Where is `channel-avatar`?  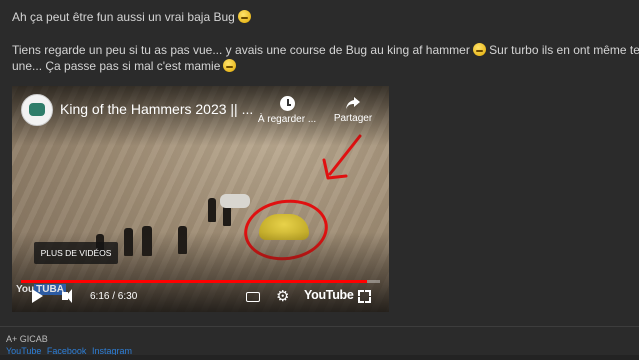
channel-avatar is located at coordinates (37, 110).